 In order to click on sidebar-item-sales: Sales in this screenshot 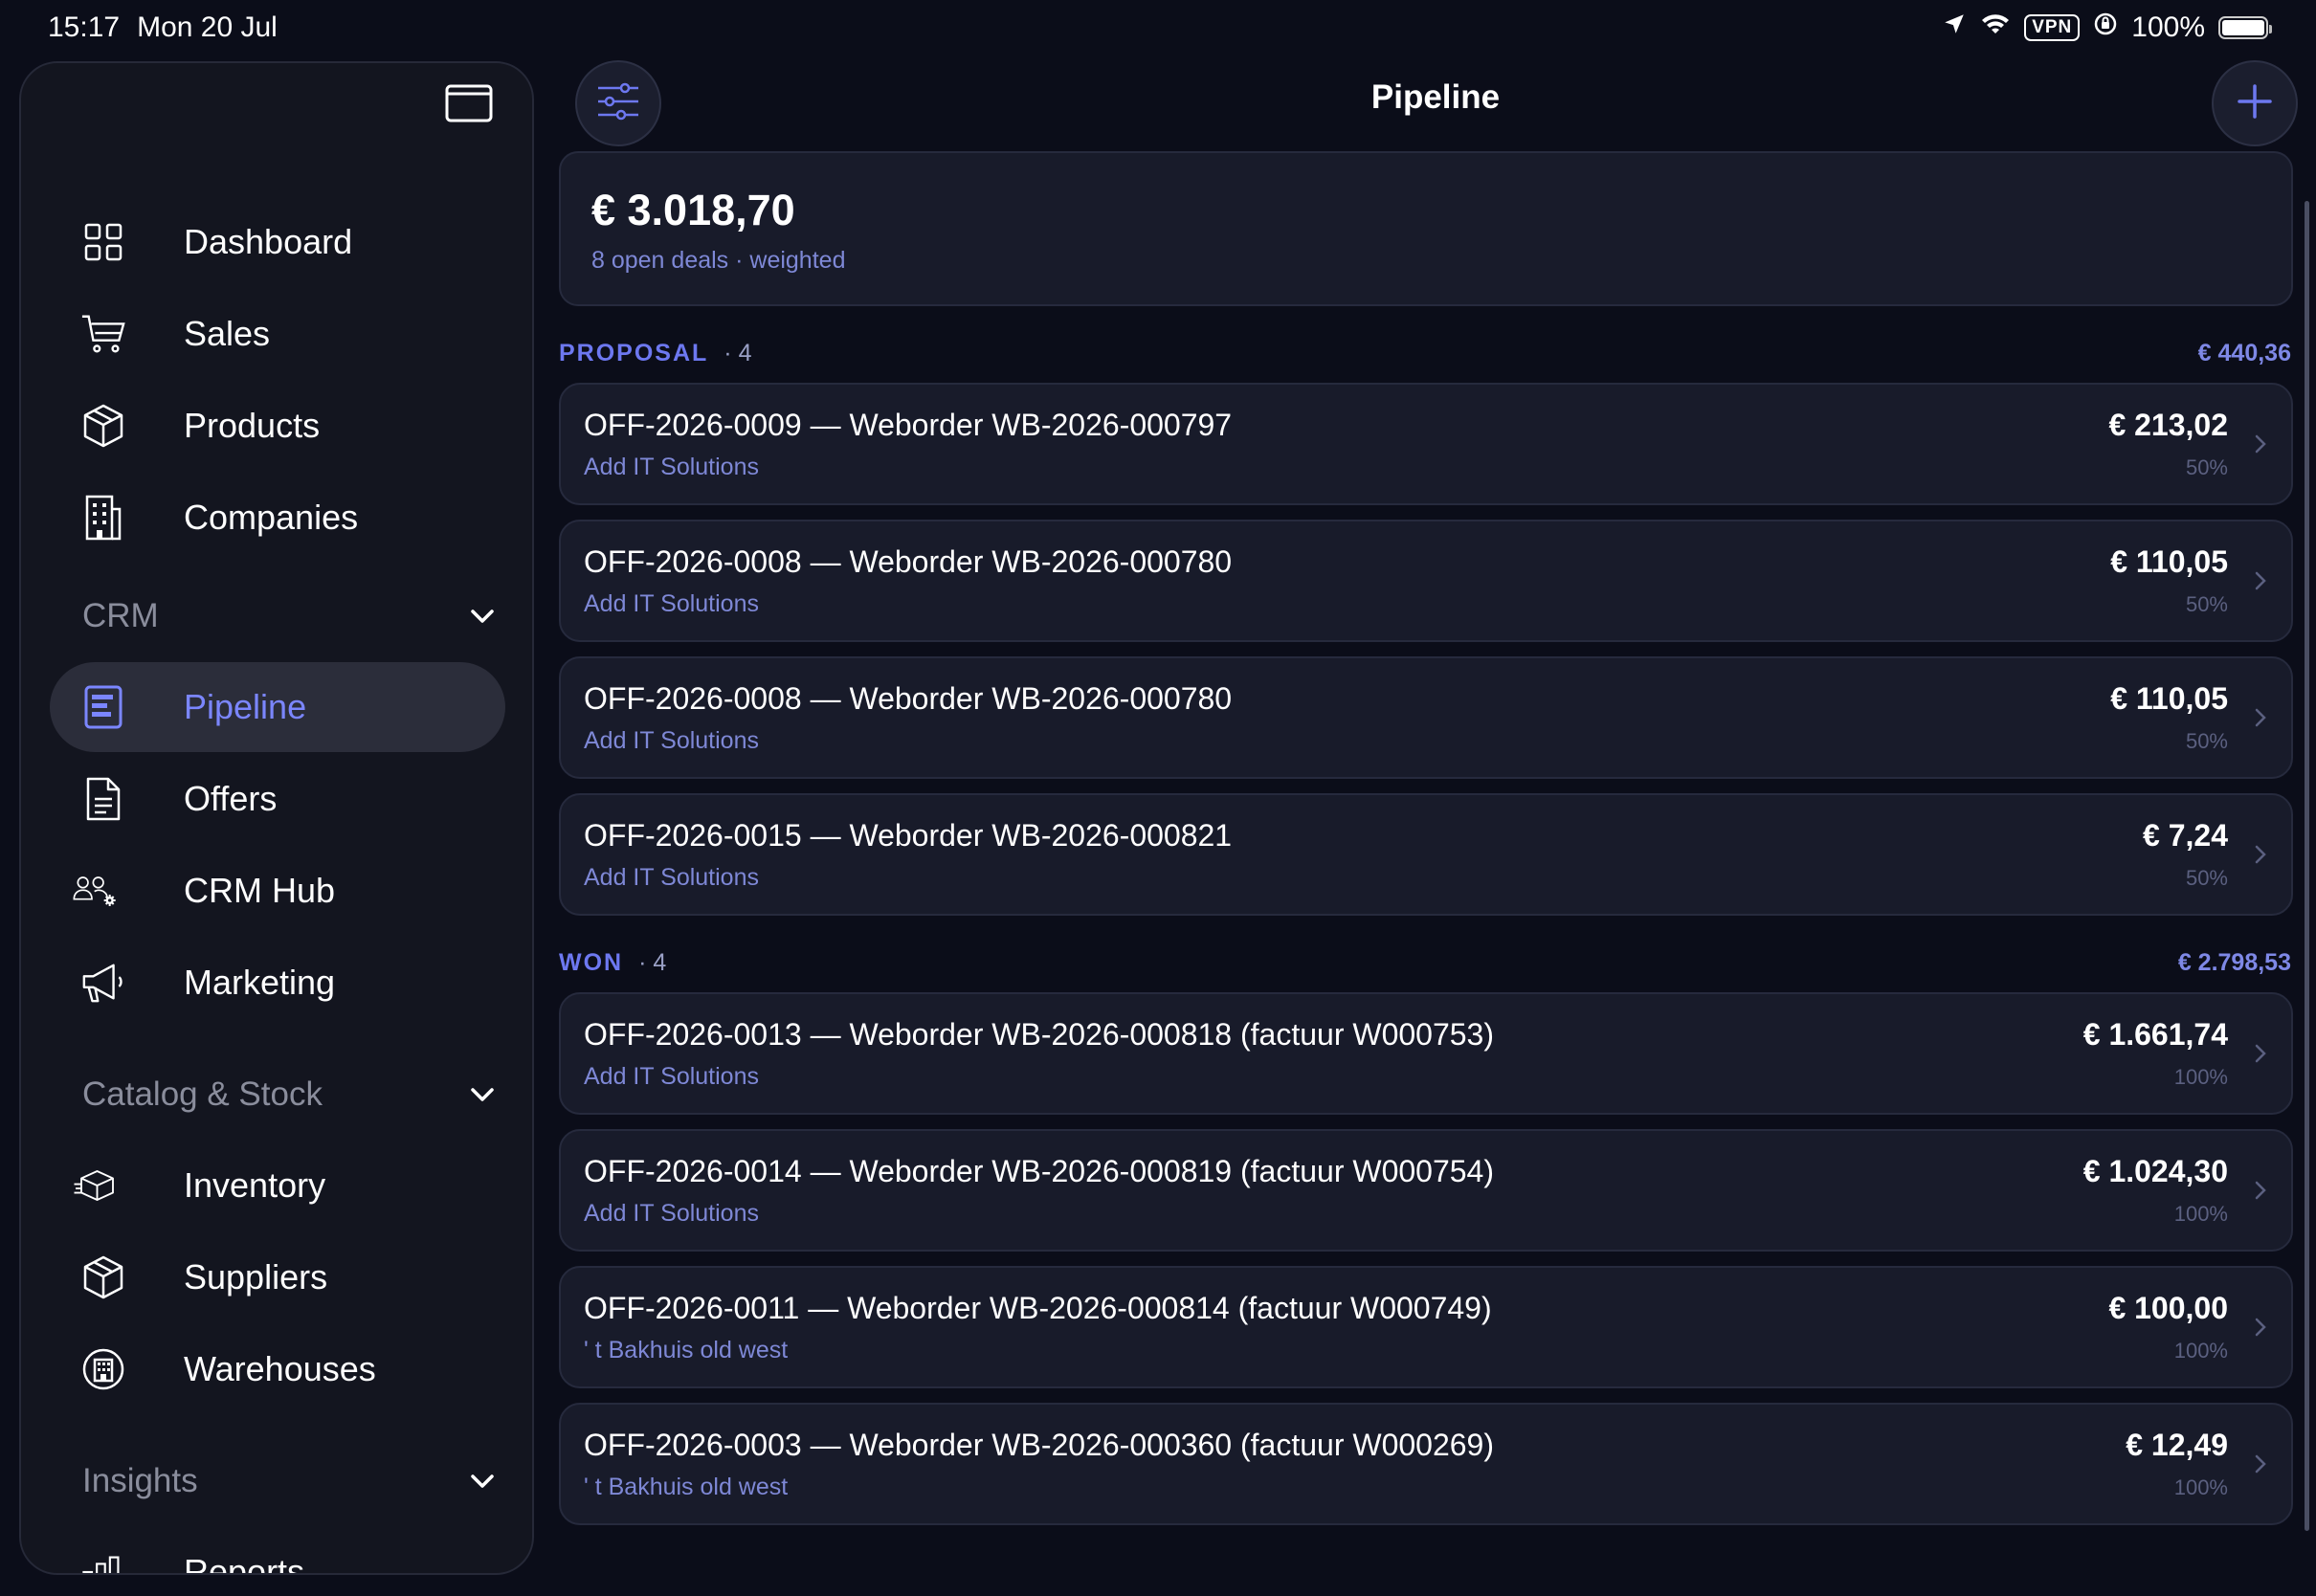, I will do `click(277, 334)`.